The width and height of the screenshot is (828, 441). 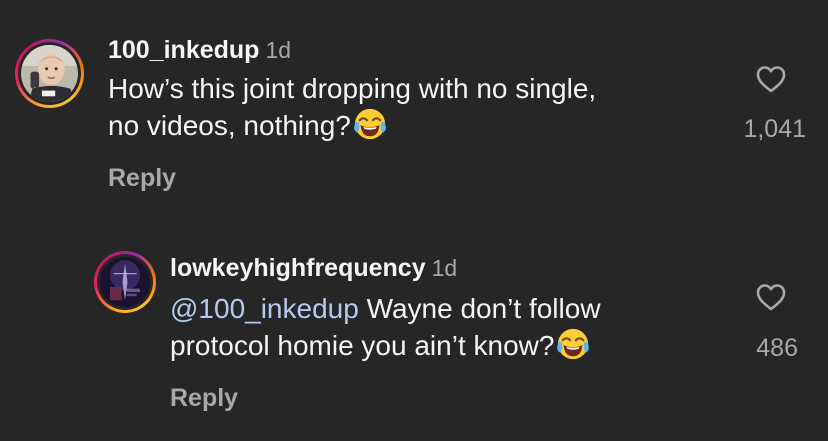 I want to click on username: lowkeyhighfrequency, so click(x=298, y=268).